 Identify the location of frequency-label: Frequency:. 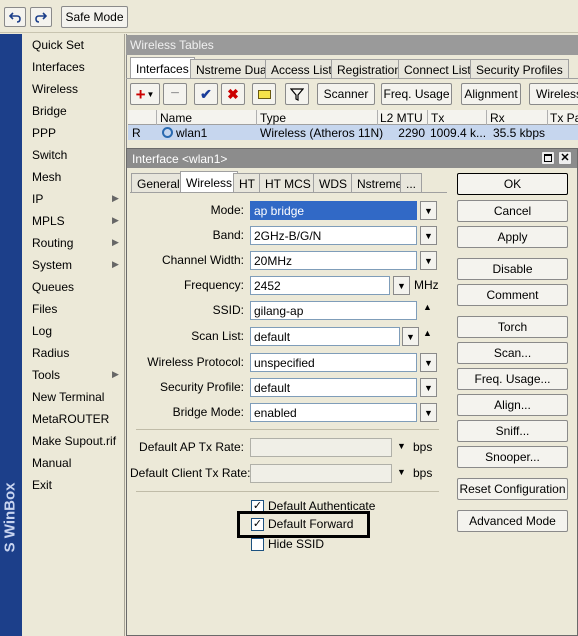
(213, 285).